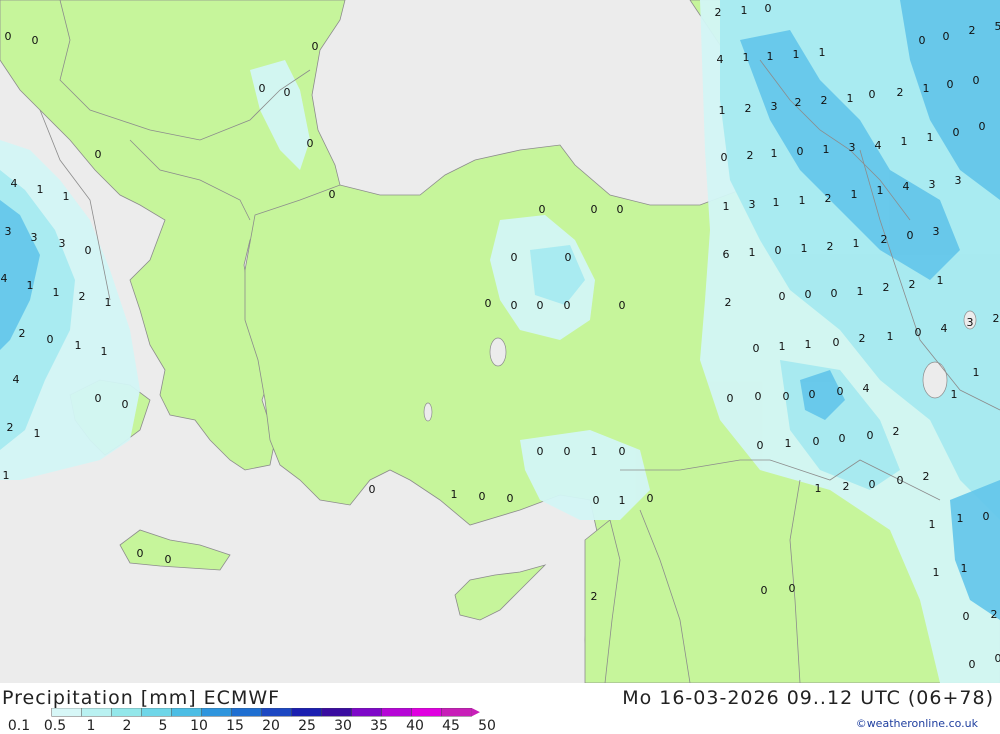  I want to click on legend-tick-label: 15, so click(235, 726).